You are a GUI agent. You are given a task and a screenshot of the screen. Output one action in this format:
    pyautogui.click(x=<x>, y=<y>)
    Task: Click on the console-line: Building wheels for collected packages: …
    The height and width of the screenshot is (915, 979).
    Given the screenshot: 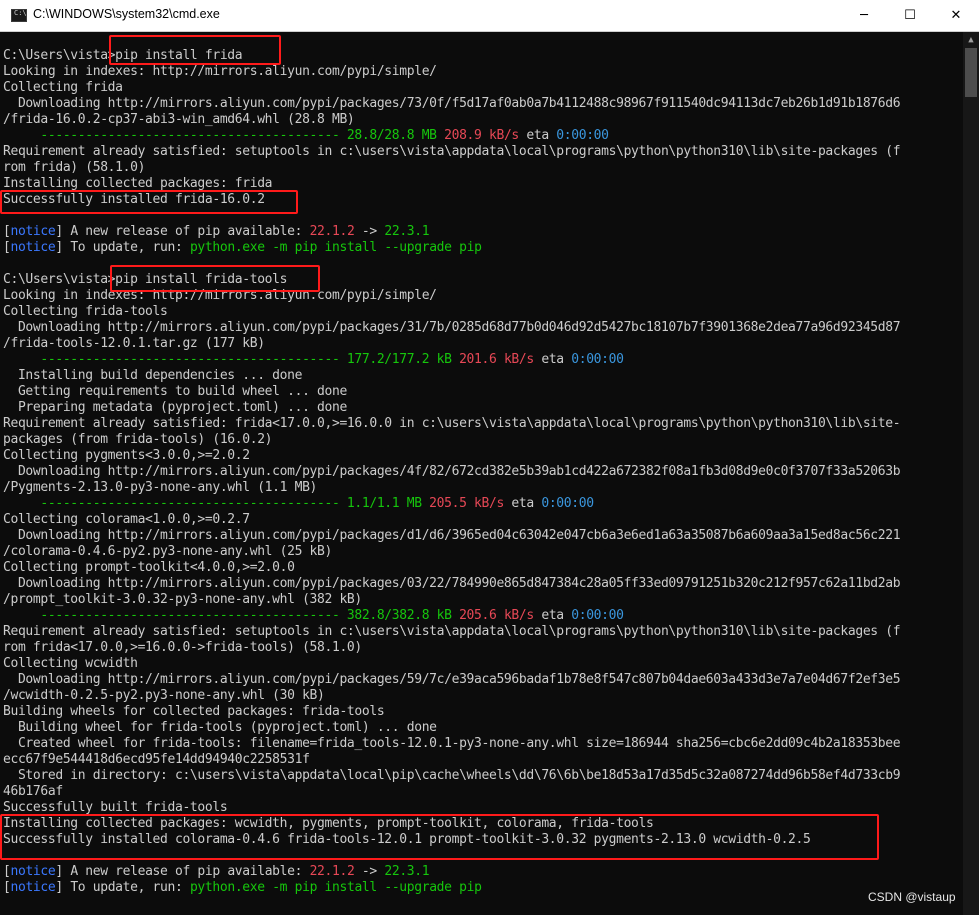 What is the action you would take?
    pyautogui.click(x=483, y=712)
    